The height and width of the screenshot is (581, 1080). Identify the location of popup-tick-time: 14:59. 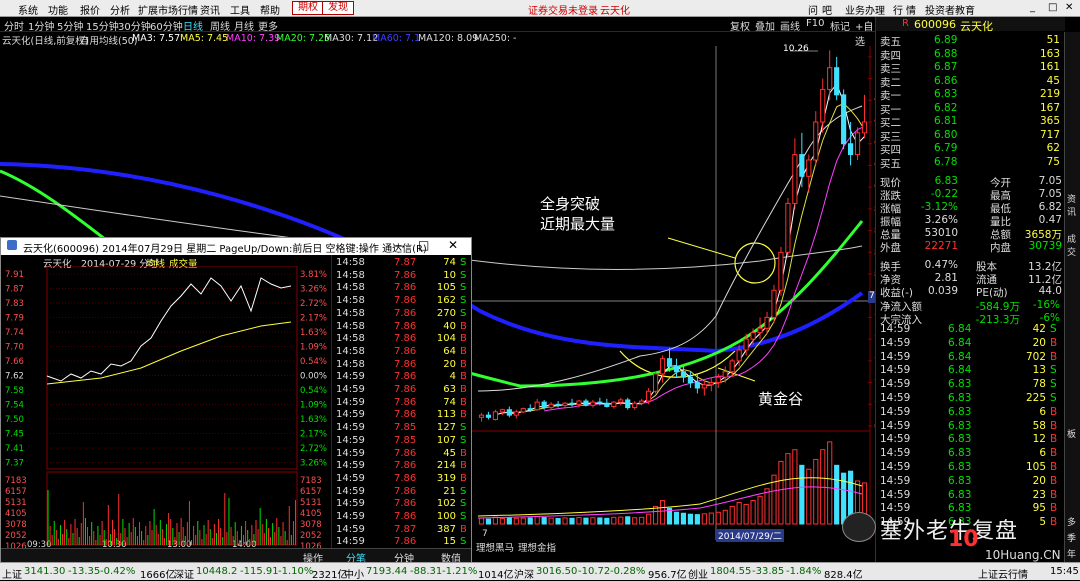
(350, 377).